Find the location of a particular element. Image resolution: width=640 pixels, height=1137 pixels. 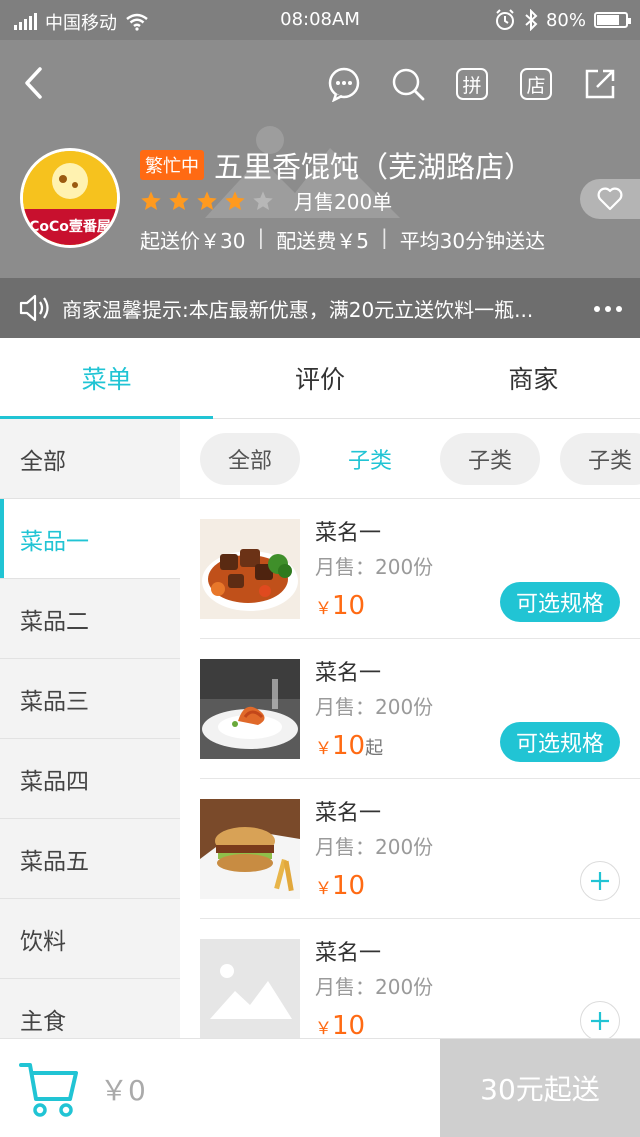

category-dish-5: 菜品五 is located at coordinates (90, 859).